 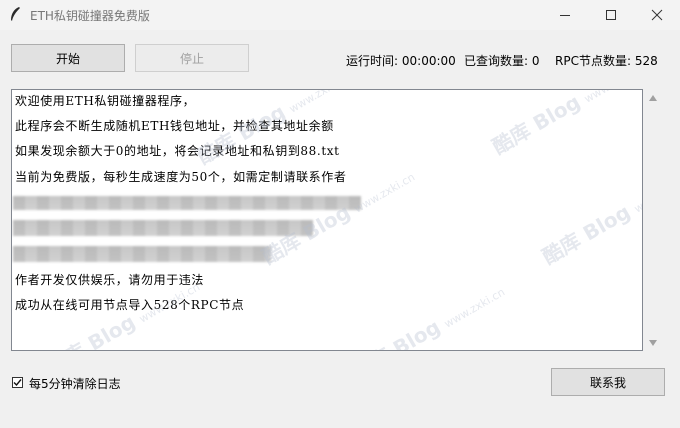 I want to click on runtime-label: 运行时间:, so click(x=372, y=61).